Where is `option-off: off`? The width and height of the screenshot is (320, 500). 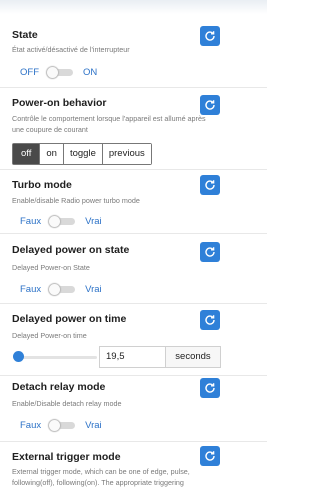
option-off: off is located at coordinates (26, 154).